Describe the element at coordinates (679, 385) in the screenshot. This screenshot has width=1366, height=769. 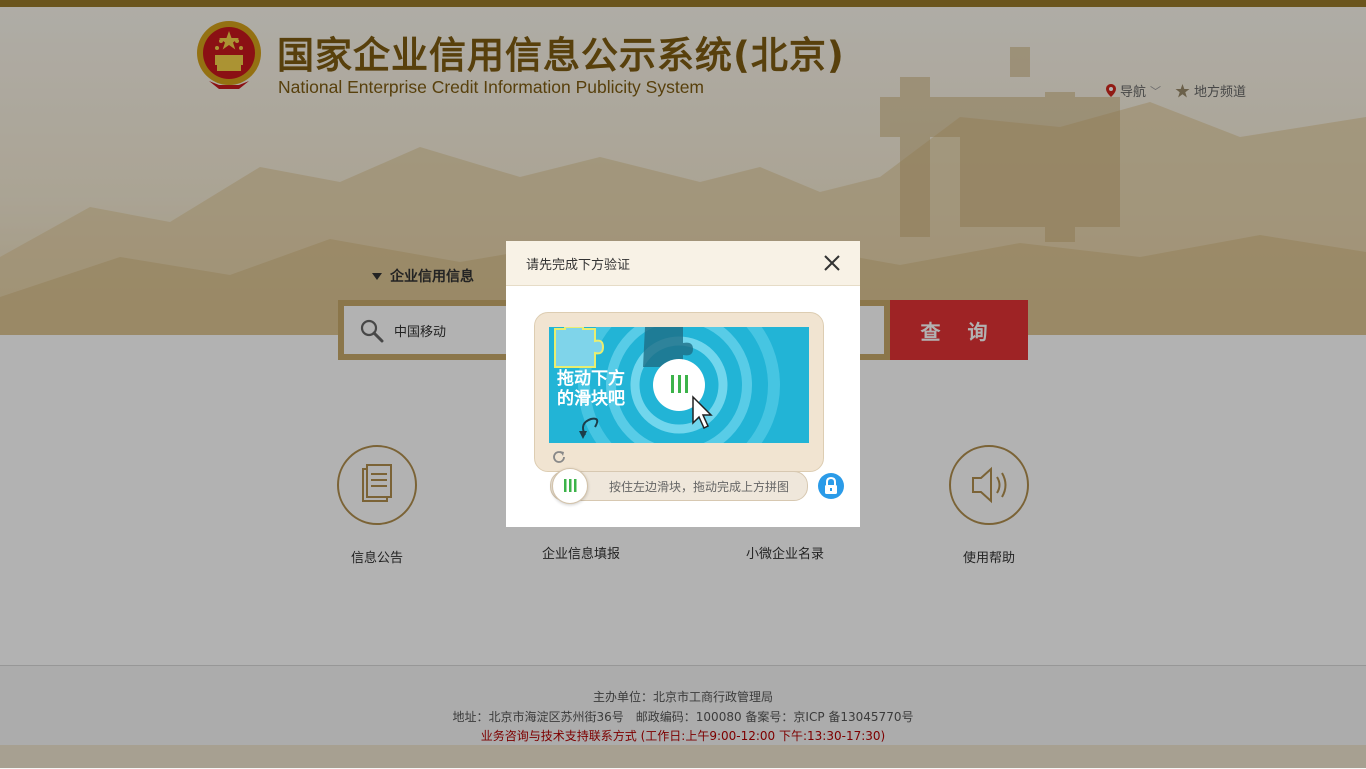
I see `captcha-image: 拖动下方 的滑块吧` at that location.